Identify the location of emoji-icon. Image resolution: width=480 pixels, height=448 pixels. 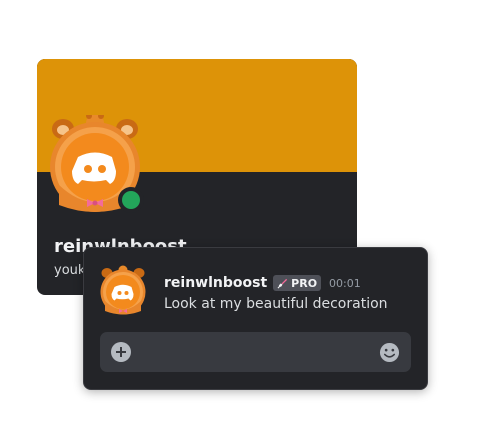
(389, 352).